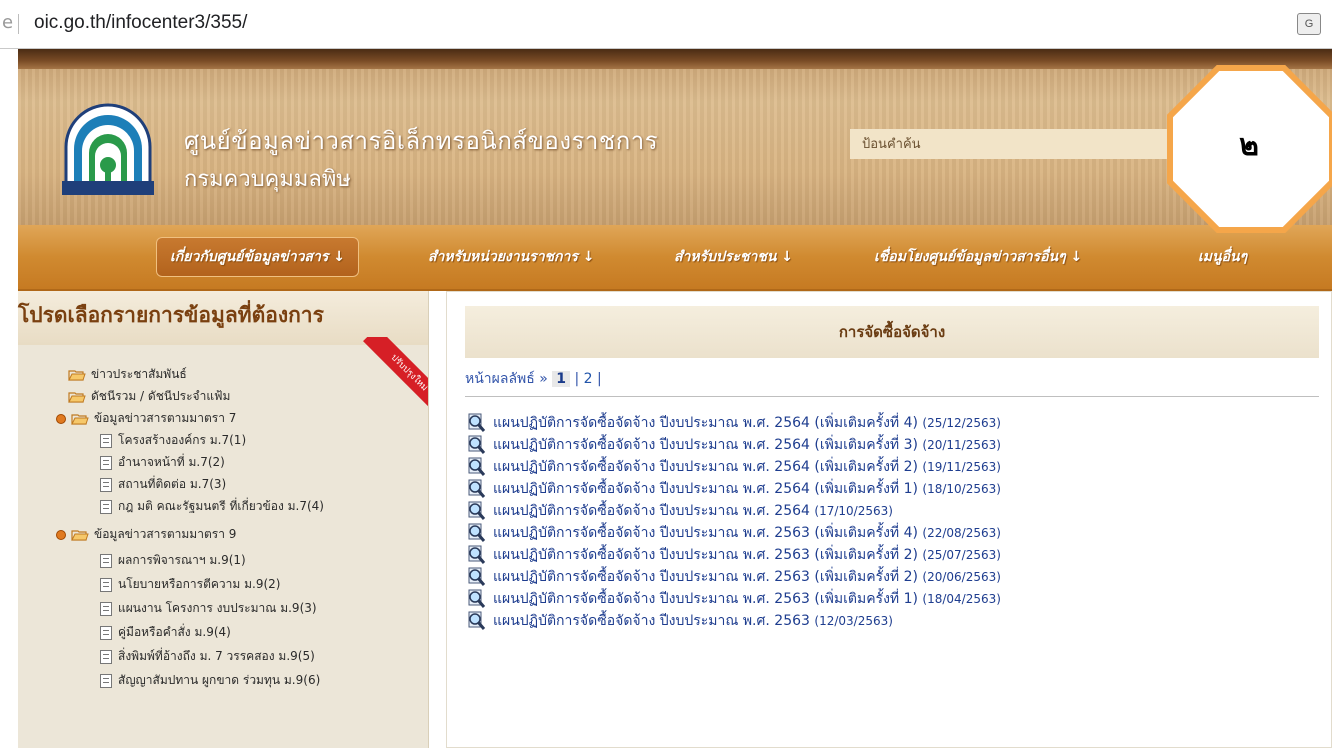 This screenshot has width=1332, height=748. What do you see at coordinates (961, 467) in the screenshot?
I see `document-date: (19/11/2563)` at bounding box center [961, 467].